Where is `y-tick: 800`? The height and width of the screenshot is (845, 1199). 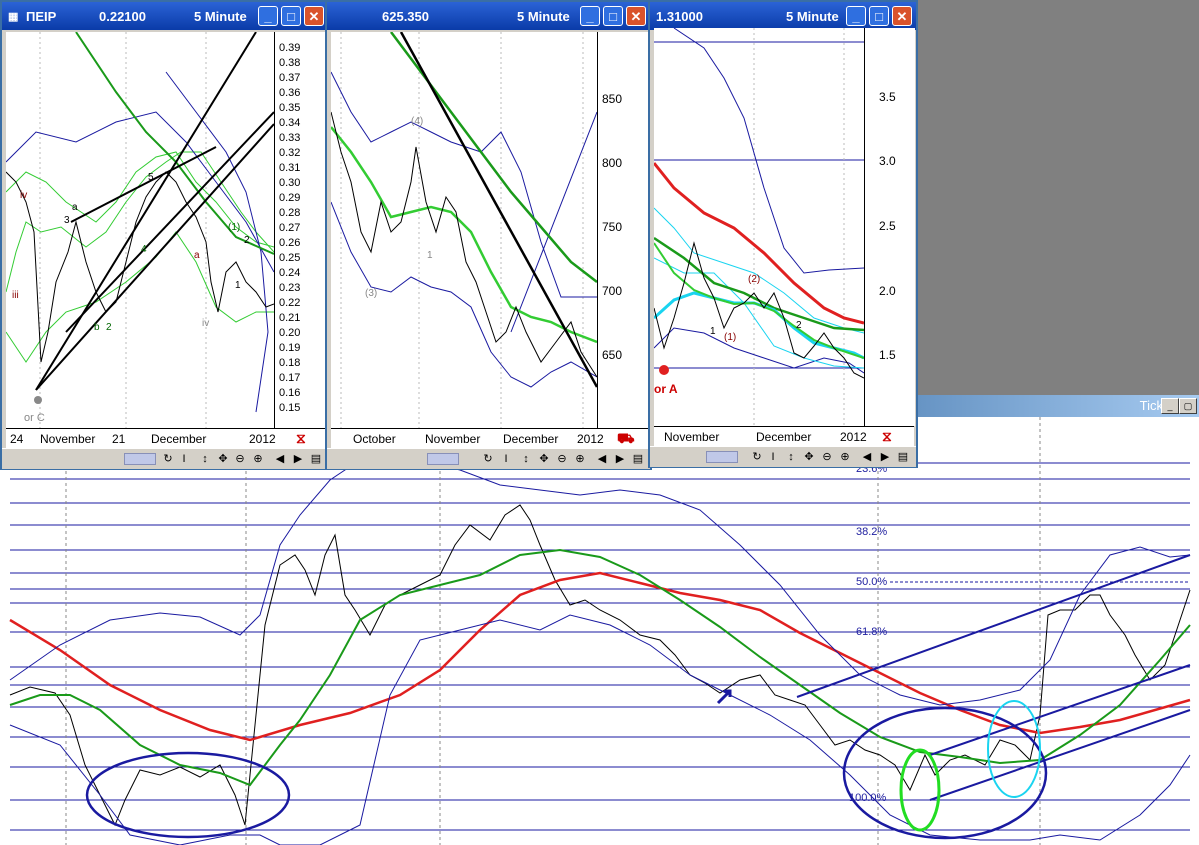
y-tick: 800 is located at coordinates (612, 163).